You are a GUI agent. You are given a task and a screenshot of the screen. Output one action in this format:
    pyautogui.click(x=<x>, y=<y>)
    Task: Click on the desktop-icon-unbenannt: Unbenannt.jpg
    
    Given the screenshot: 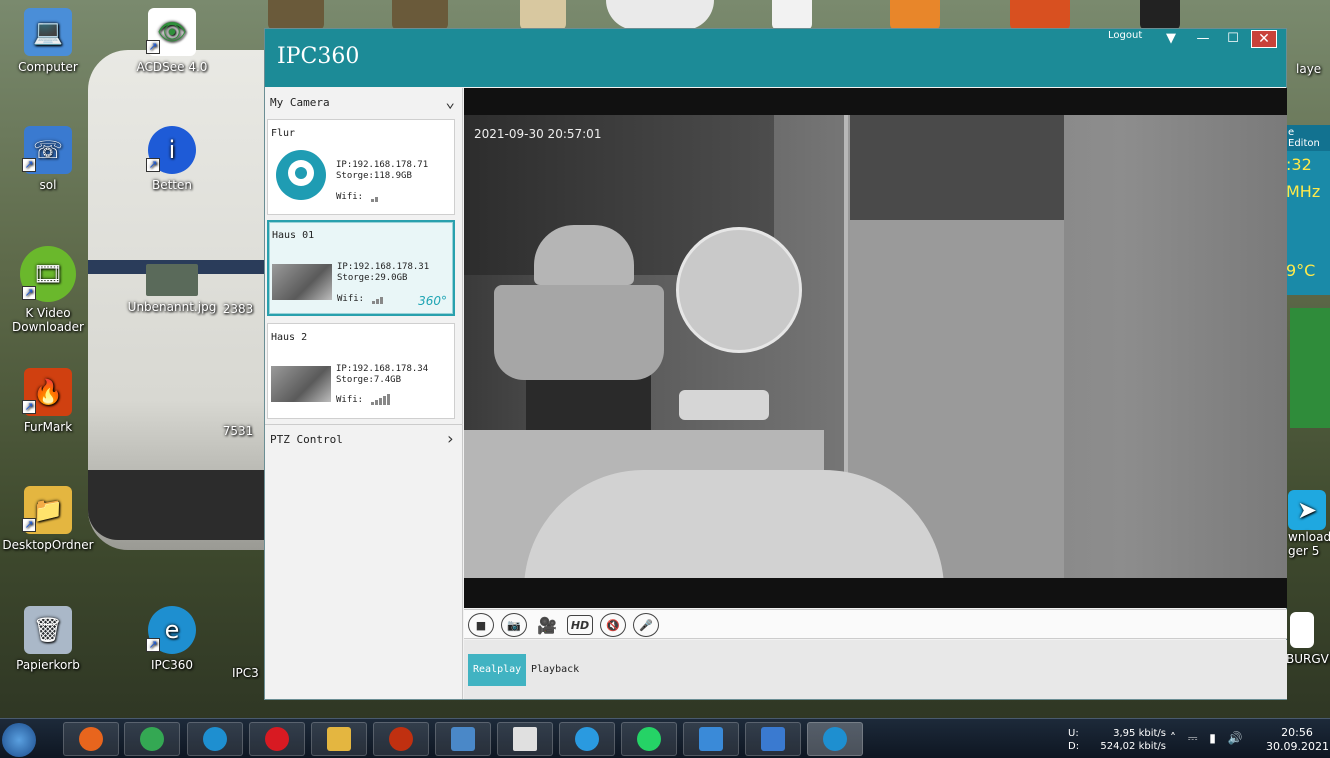 What is the action you would take?
    pyautogui.click(x=172, y=289)
    